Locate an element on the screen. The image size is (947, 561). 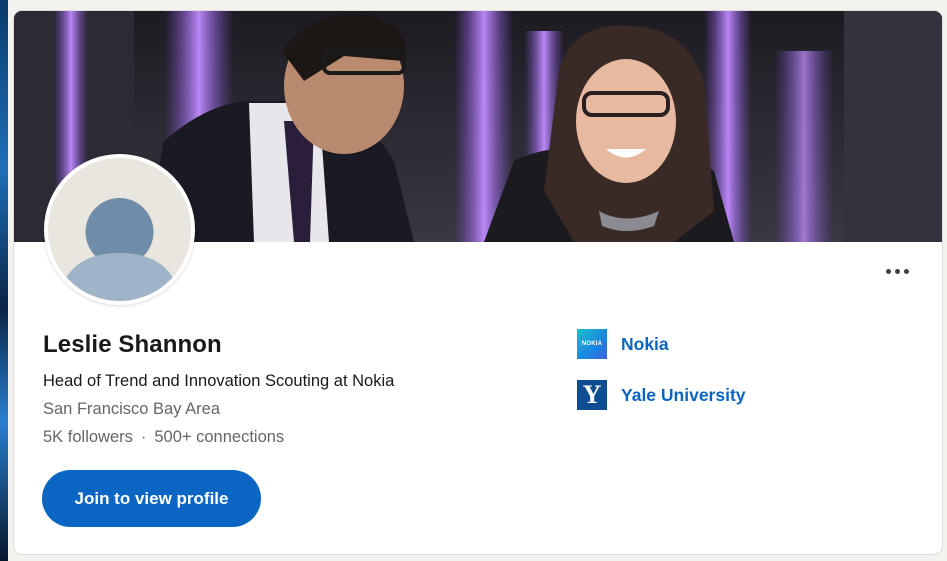
ellipsis-icon is located at coordinates (897, 271).